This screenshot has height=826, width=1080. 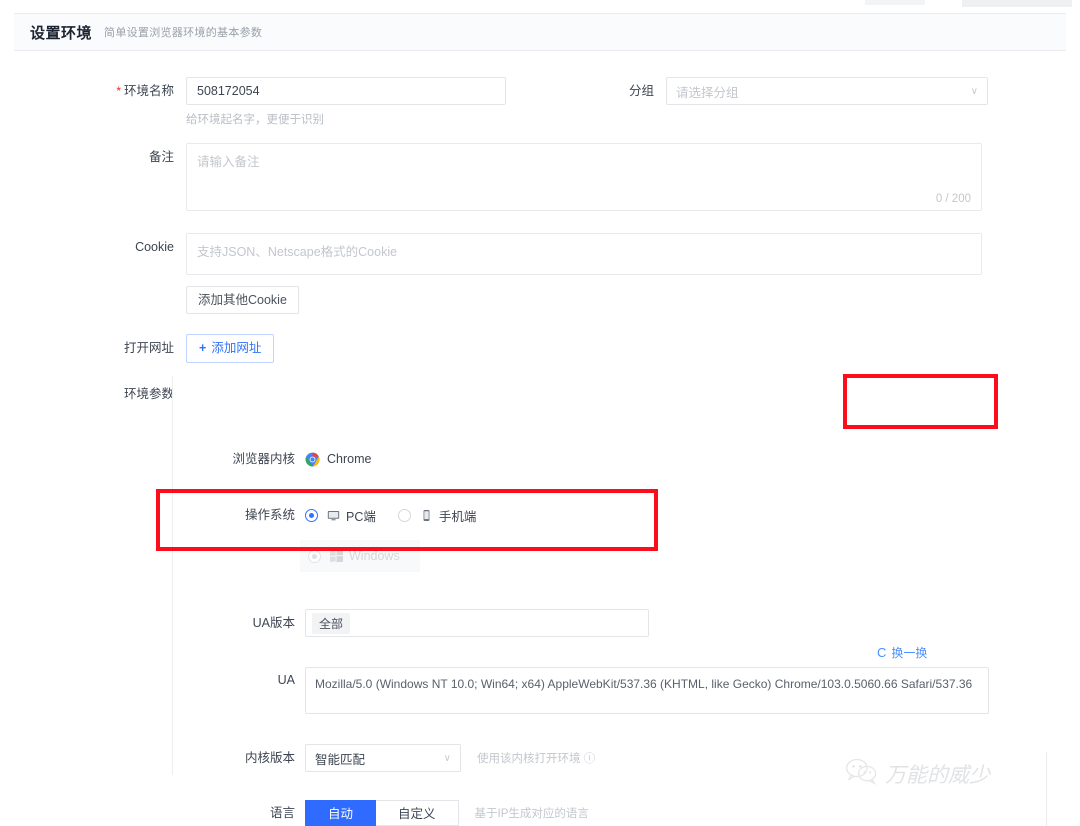 What do you see at coordinates (1017, 3) in the screenshot?
I see `top-strip-ghost-right` at bounding box center [1017, 3].